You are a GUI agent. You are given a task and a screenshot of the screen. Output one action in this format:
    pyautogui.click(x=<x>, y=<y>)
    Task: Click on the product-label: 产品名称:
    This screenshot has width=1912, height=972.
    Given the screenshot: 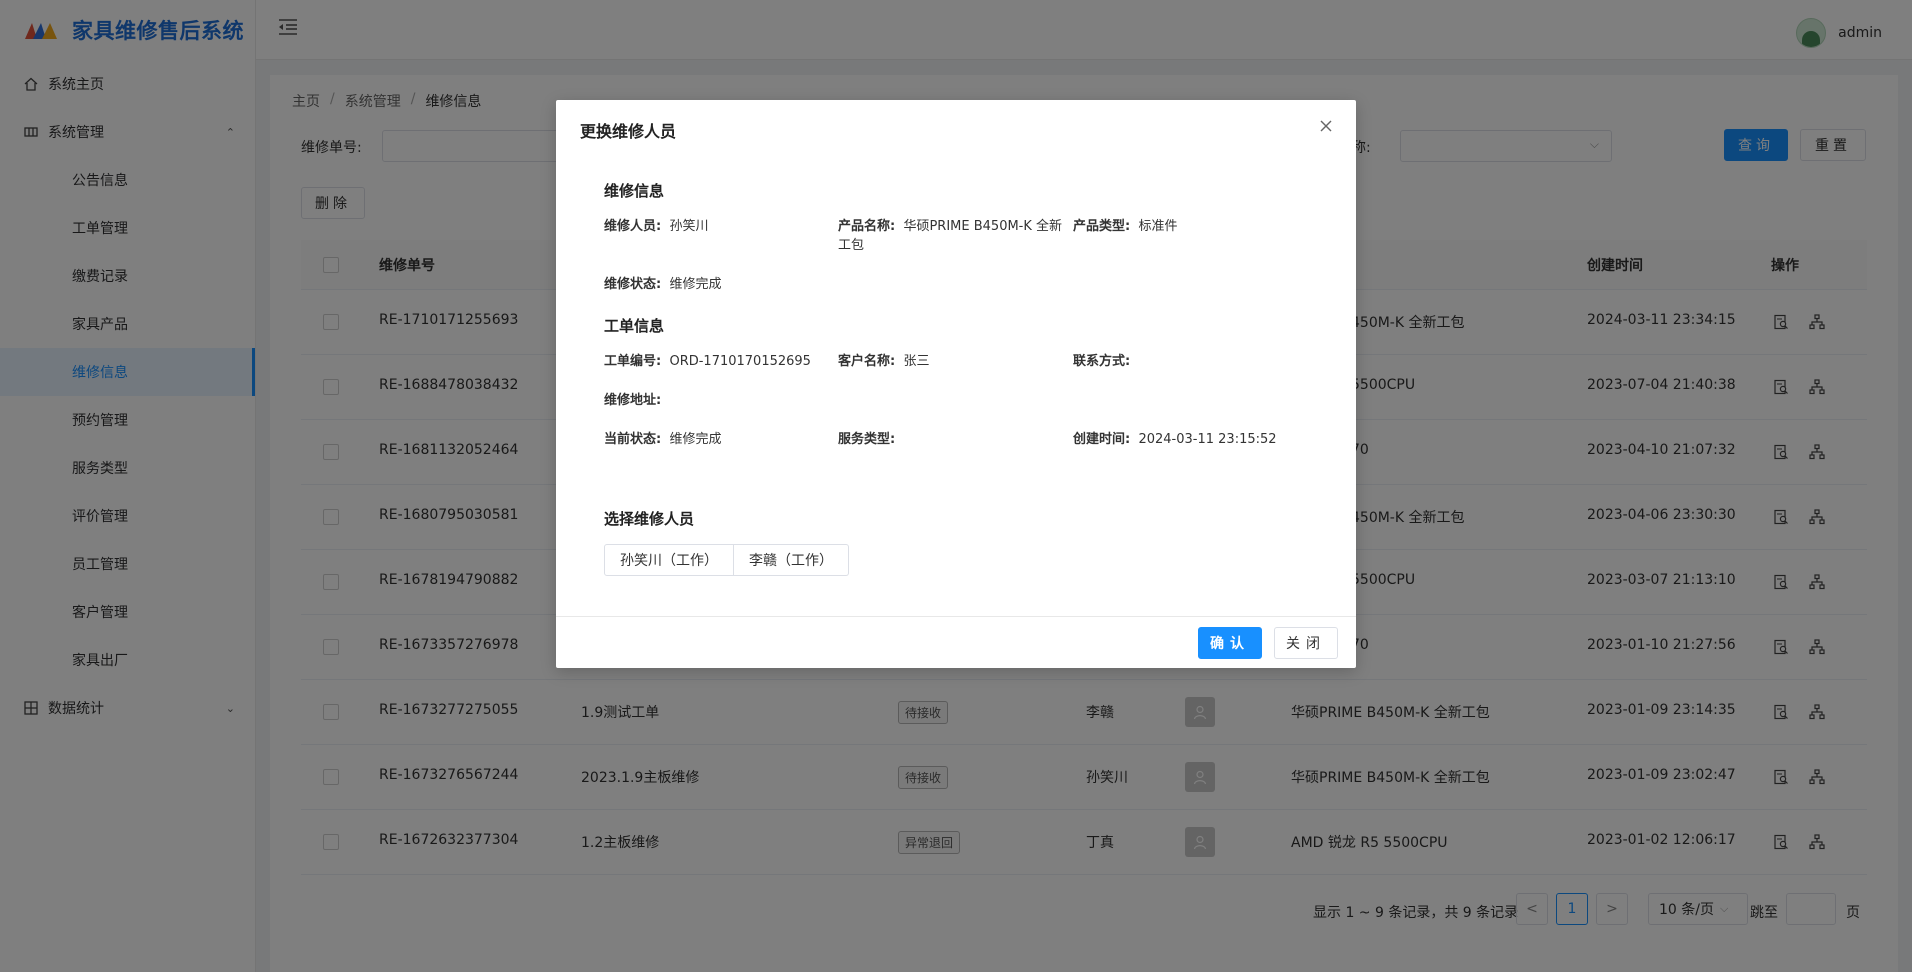 What is the action you would take?
    pyautogui.click(x=867, y=226)
    